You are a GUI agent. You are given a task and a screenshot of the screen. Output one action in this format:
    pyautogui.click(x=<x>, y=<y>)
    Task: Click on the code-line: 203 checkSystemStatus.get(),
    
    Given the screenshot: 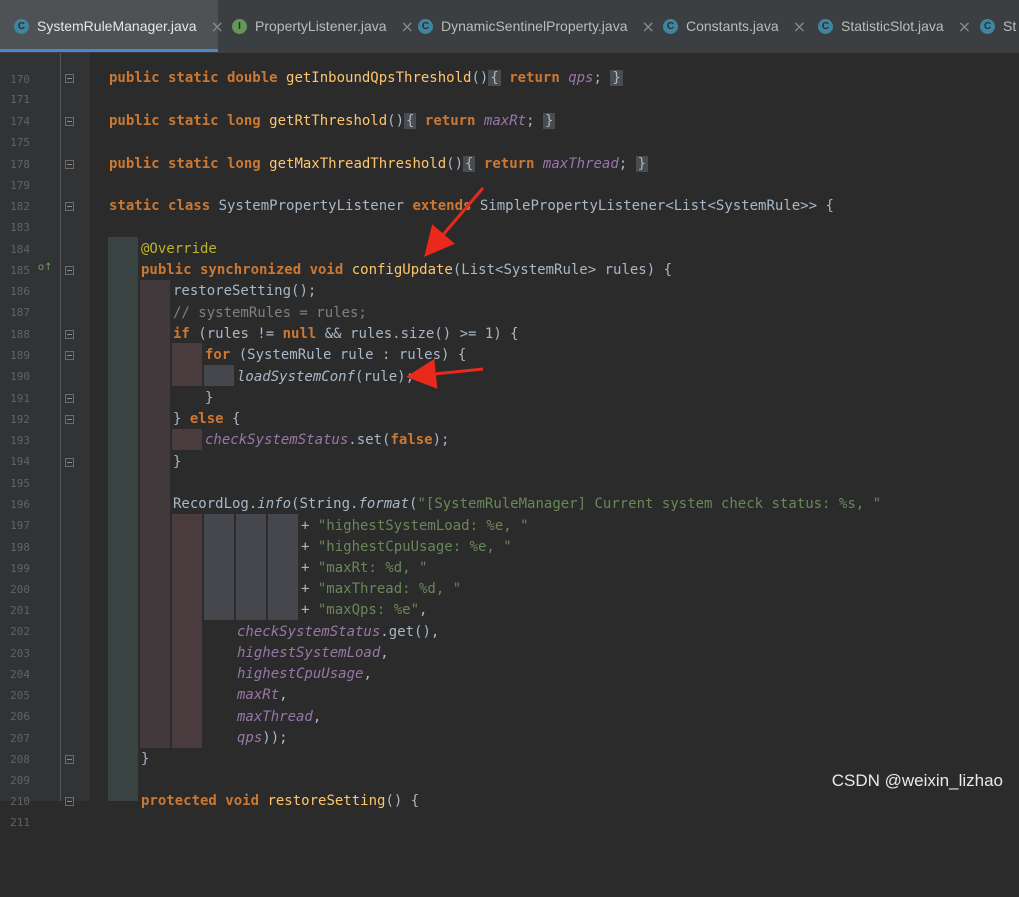 What is the action you would take?
    pyautogui.click(x=509, y=641)
    